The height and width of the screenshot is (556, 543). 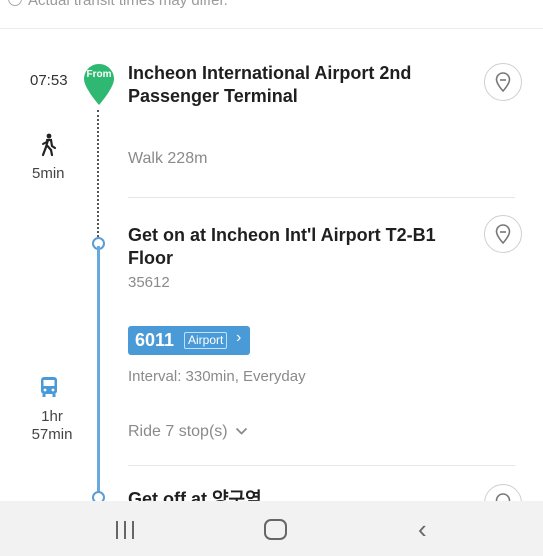 I want to click on ride-stops-label: Ride 7 stop(s), so click(x=178, y=431).